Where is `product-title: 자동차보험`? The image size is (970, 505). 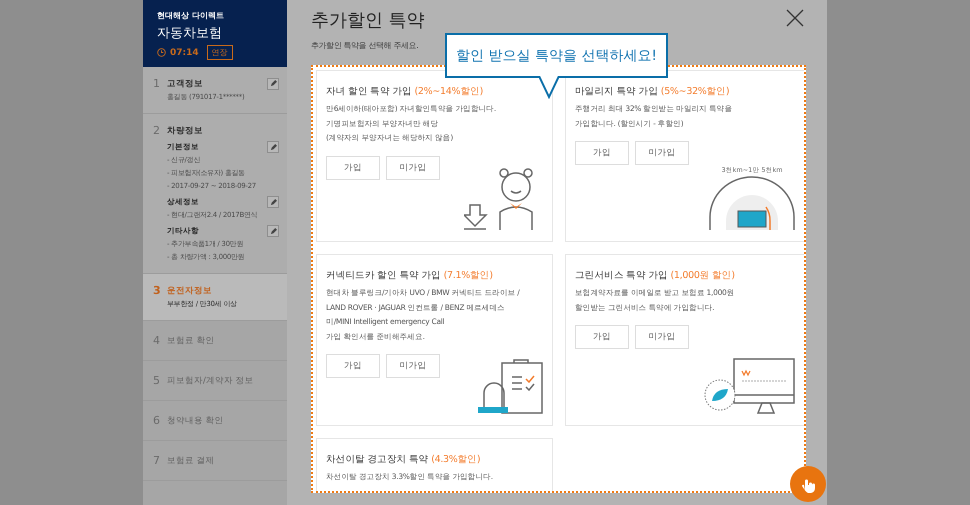 product-title: 자동차보험 is located at coordinates (190, 33).